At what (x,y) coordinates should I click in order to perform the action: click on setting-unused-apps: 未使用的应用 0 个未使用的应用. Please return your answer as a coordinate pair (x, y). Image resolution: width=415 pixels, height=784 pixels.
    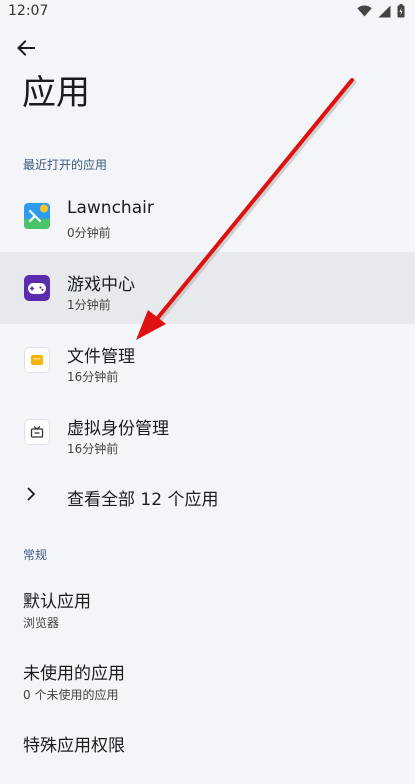
    Looking at the image, I should click on (207, 677).